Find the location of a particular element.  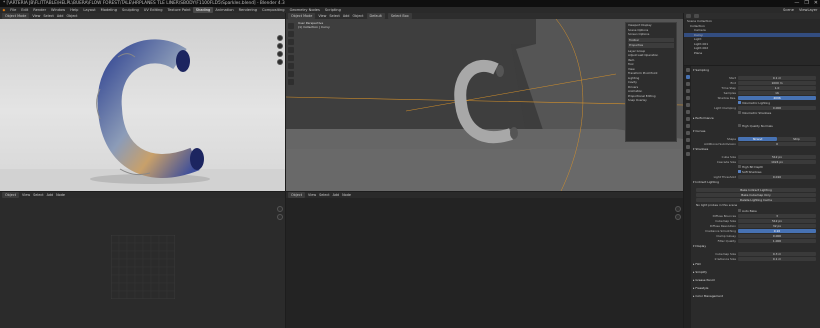

outliner-item: Plane is located at coordinates (752, 53).